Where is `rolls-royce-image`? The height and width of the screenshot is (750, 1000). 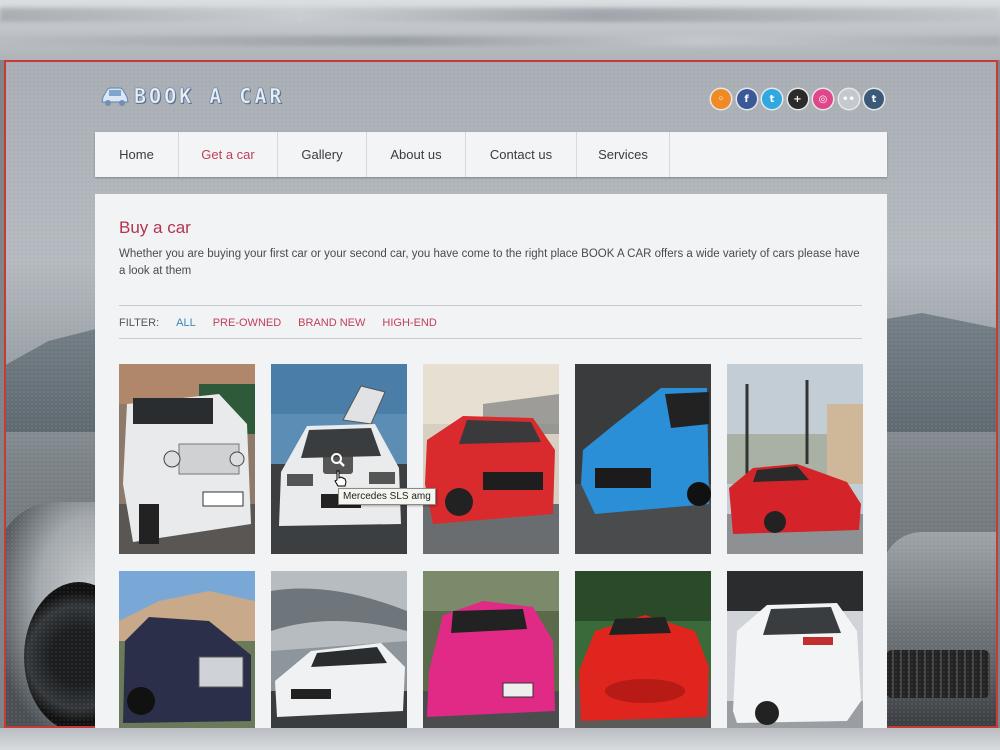
rolls-royce-image is located at coordinates (187, 649).